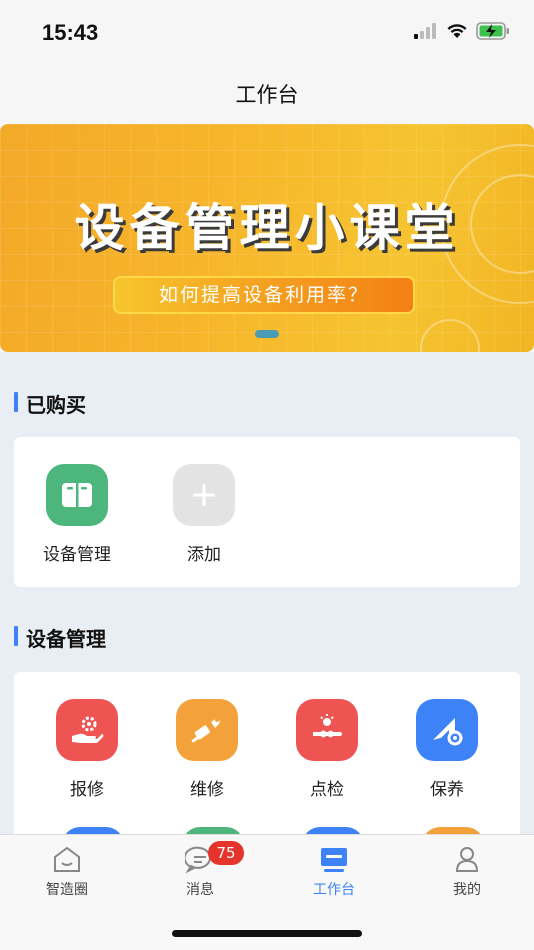  Describe the element at coordinates (50, 403) in the screenshot. I see `section-title-purchased: 已购买` at that location.